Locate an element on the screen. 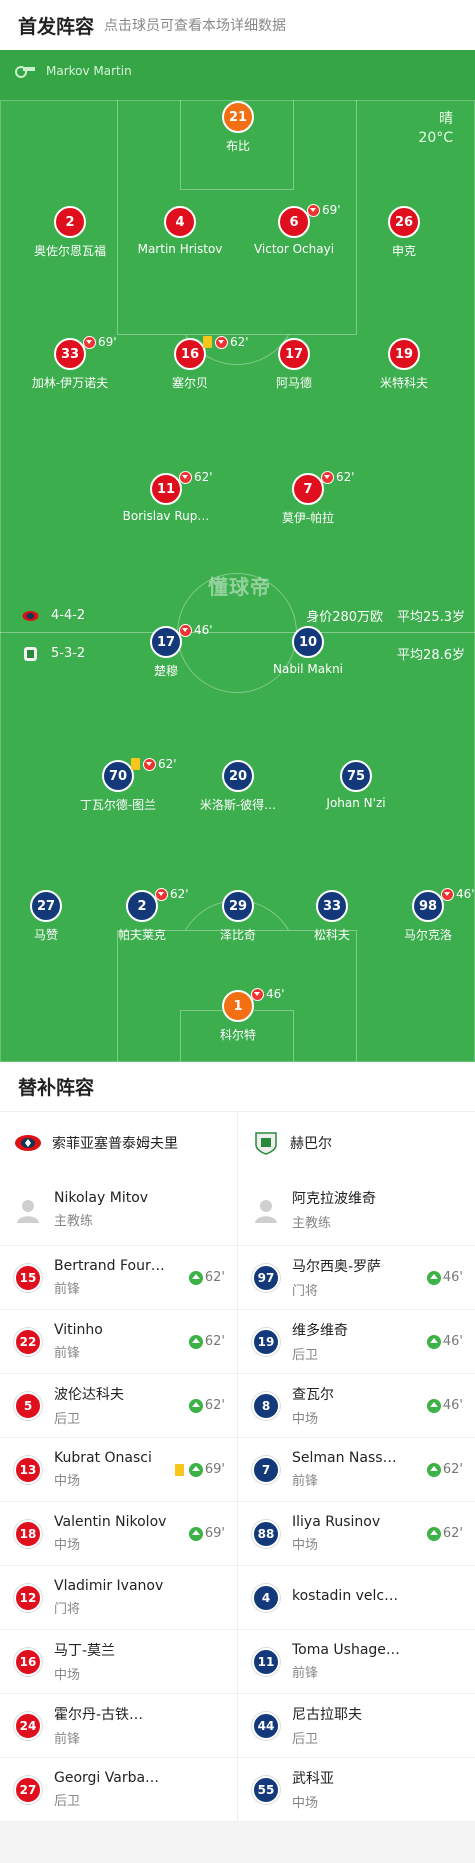 This screenshot has width=475, height=1863. away-player-2: 70 62' 丁瓦尔德-图兰 is located at coordinates (120, 785).